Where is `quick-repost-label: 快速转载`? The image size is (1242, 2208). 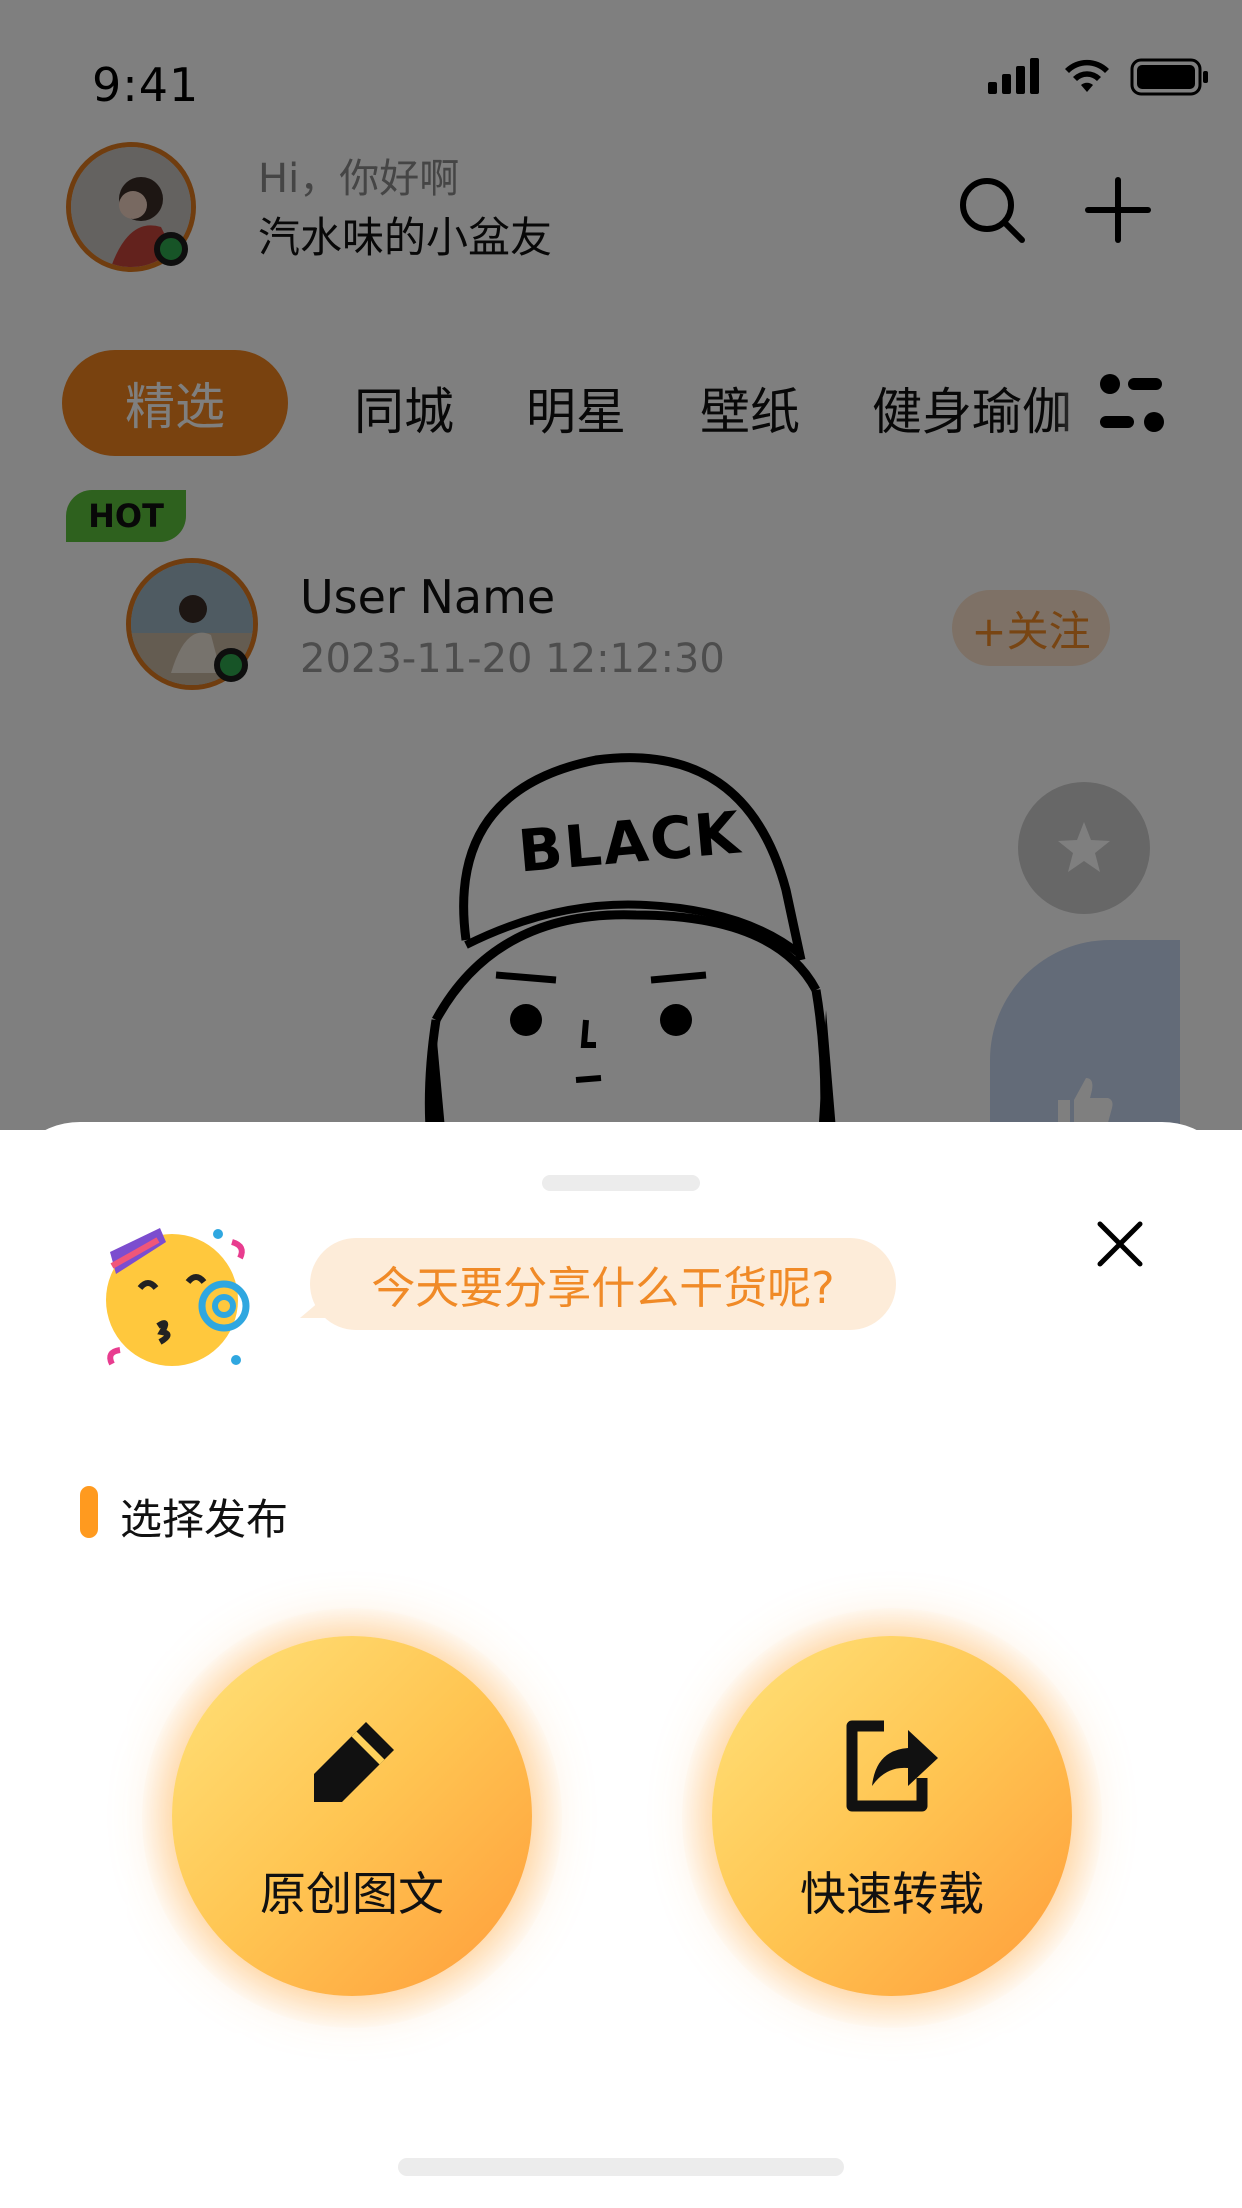 quick-repost-label: 快速转载 is located at coordinates (892, 1894).